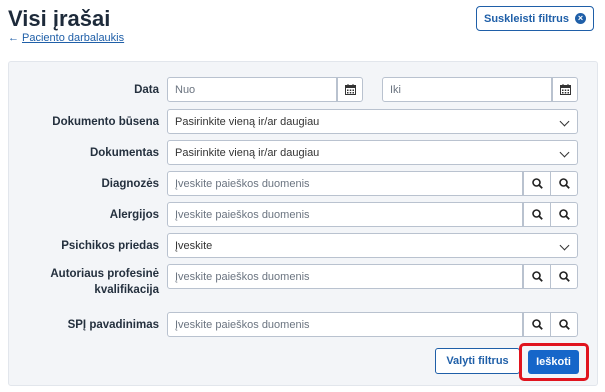  Describe the element at coordinates (467, 89) in the screenshot. I see `date-to-input: Iki` at that location.